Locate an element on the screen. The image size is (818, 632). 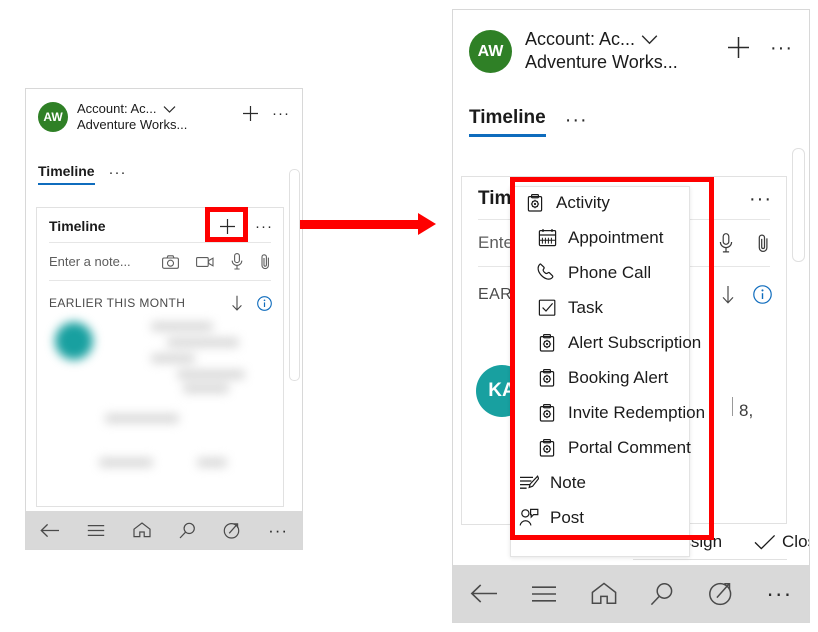
right-account-header: AW Account: Ac... Adventure Works... ··· is located at coordinates (631, 41).